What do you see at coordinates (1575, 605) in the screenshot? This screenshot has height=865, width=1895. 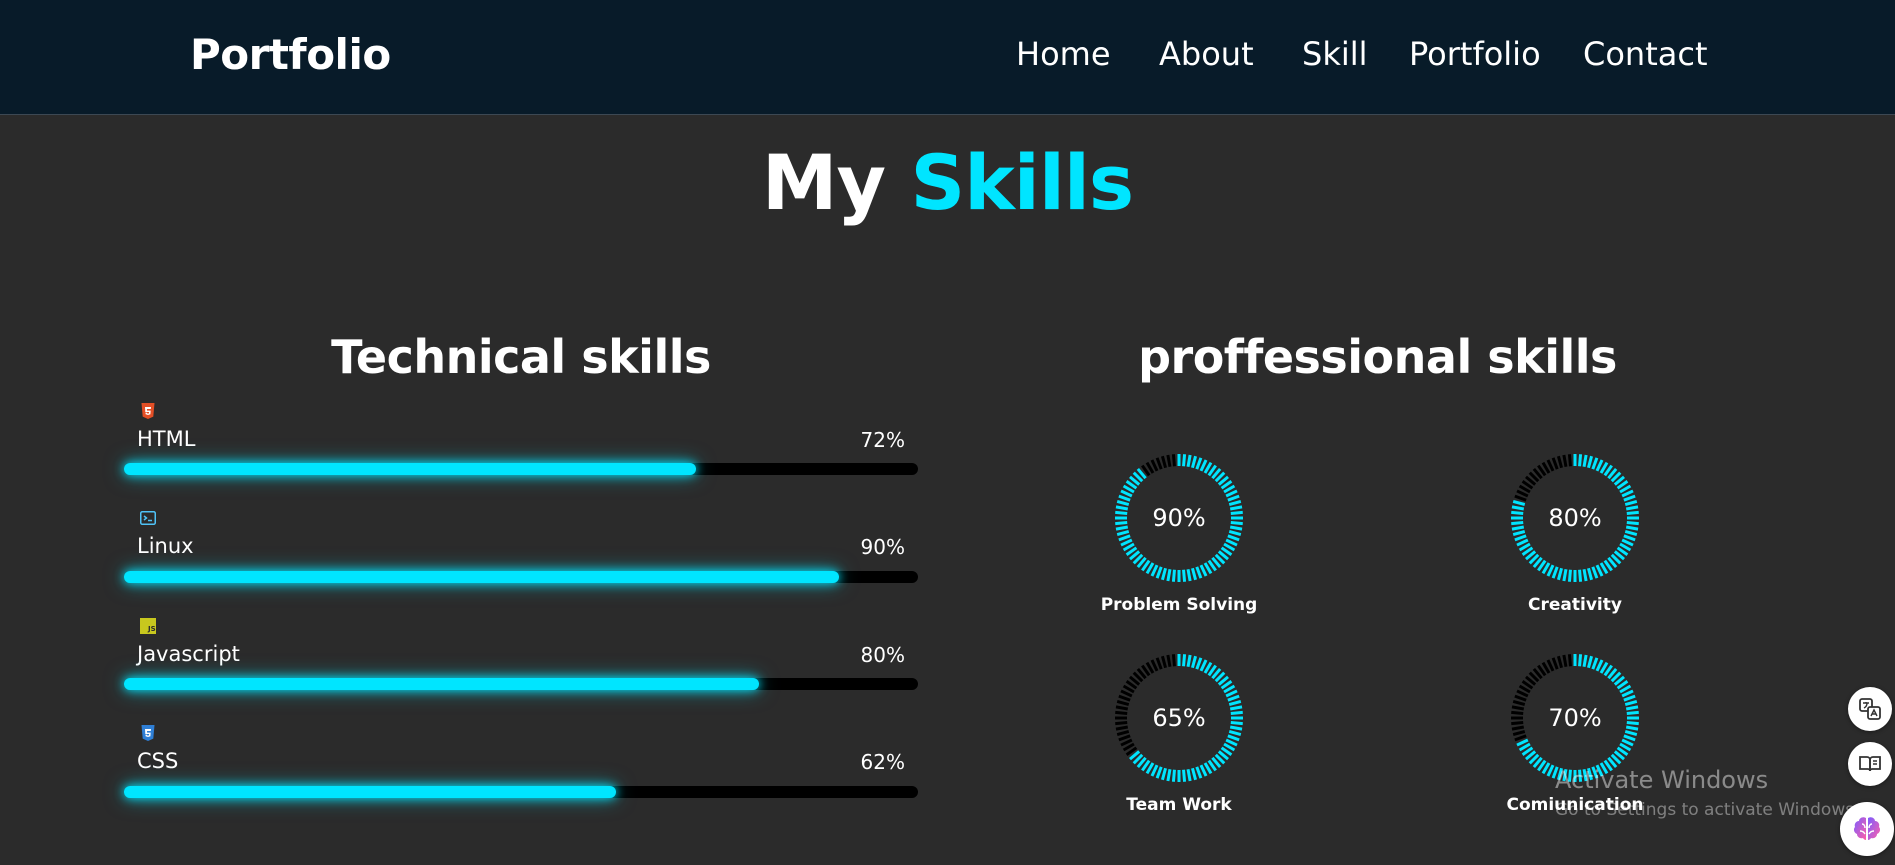 I see `radial-label: Creativity` at bounding box center [1575, 605].